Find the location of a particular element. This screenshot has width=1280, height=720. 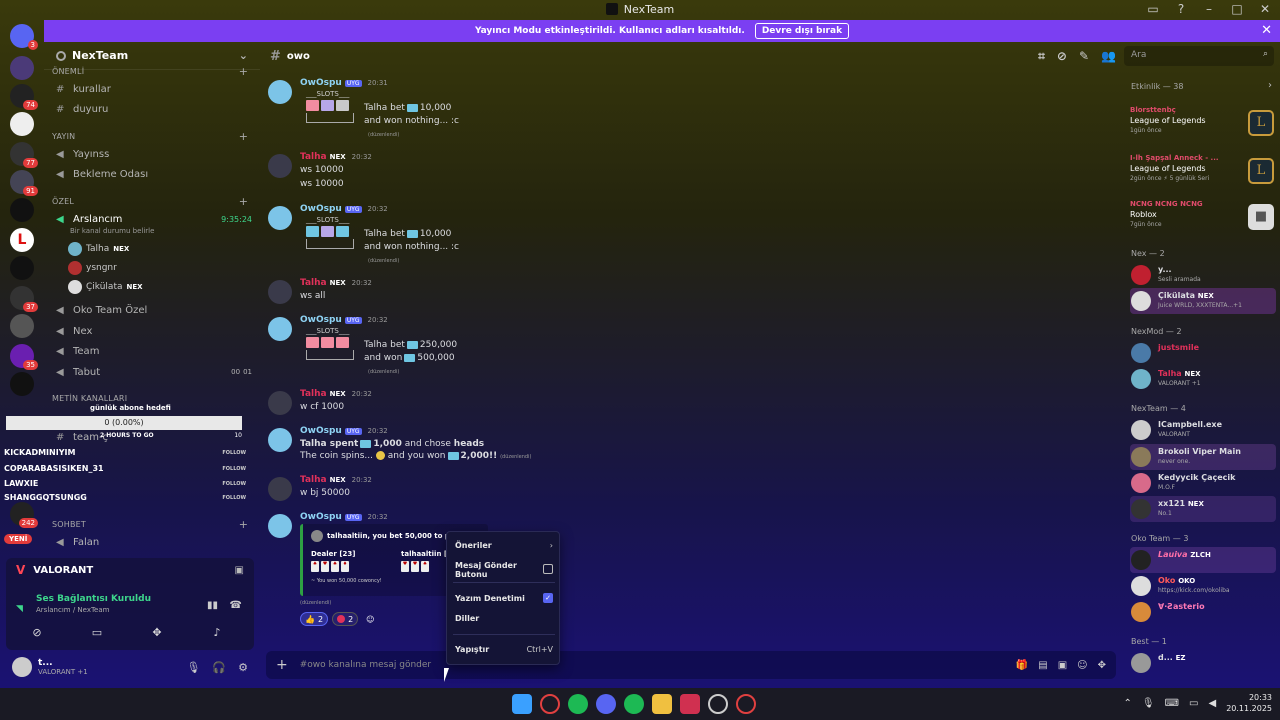

search-input: Ara ⌕ is located at coordinates (1199, 56).